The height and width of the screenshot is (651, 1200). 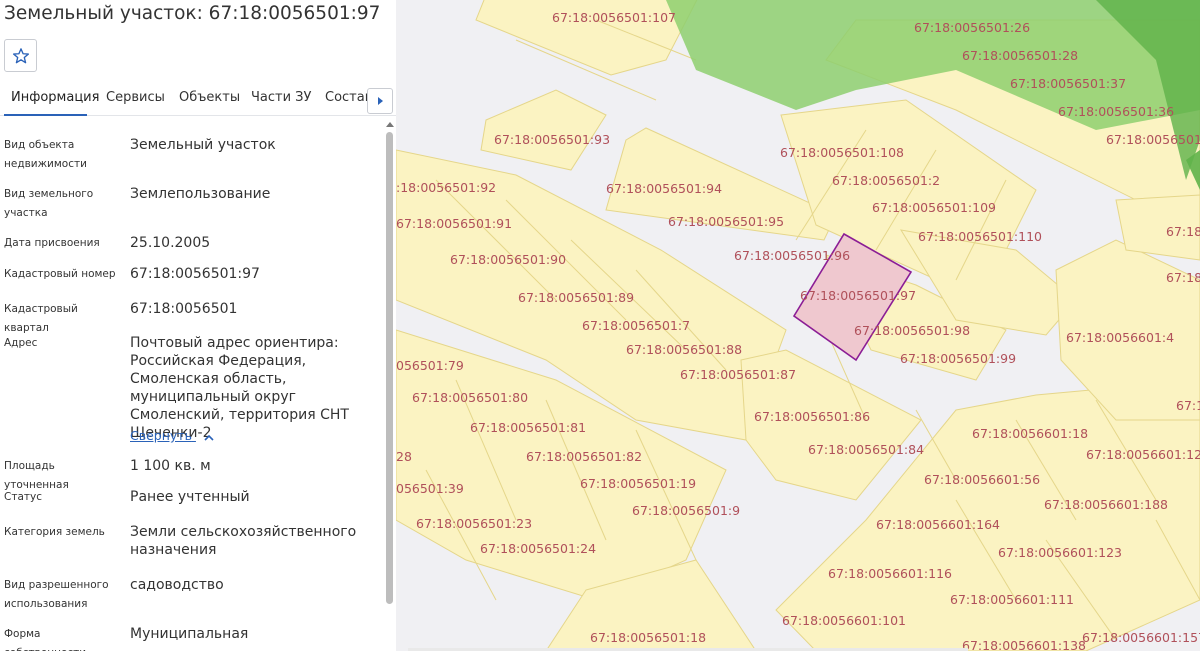 I want to click on field-value: 67:18:0056501, so click(x=184, y=309).